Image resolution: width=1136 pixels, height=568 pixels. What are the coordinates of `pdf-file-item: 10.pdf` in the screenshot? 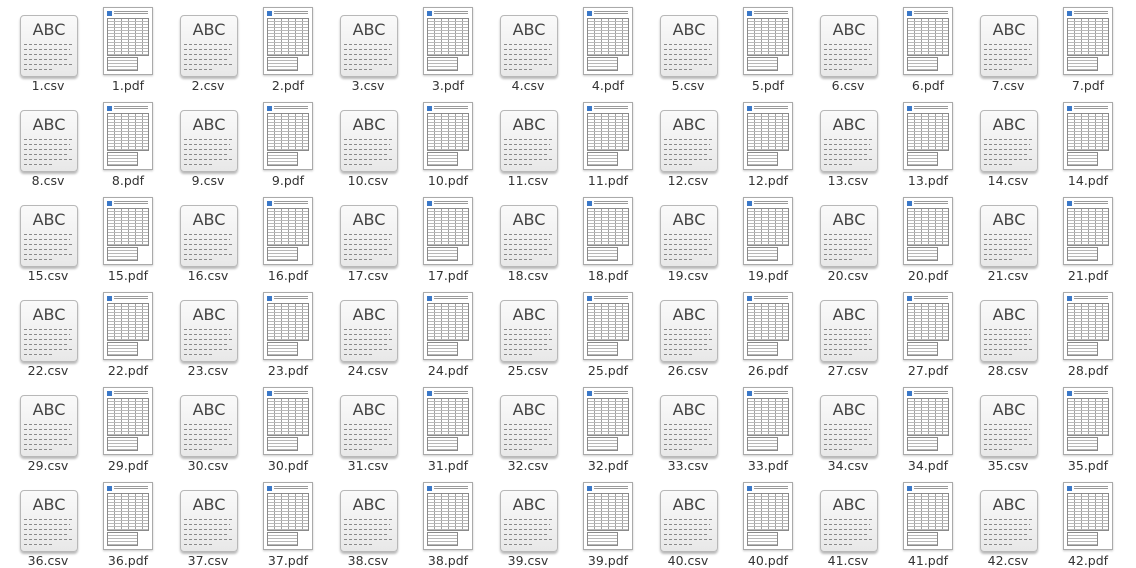 It's located at (448, 145).